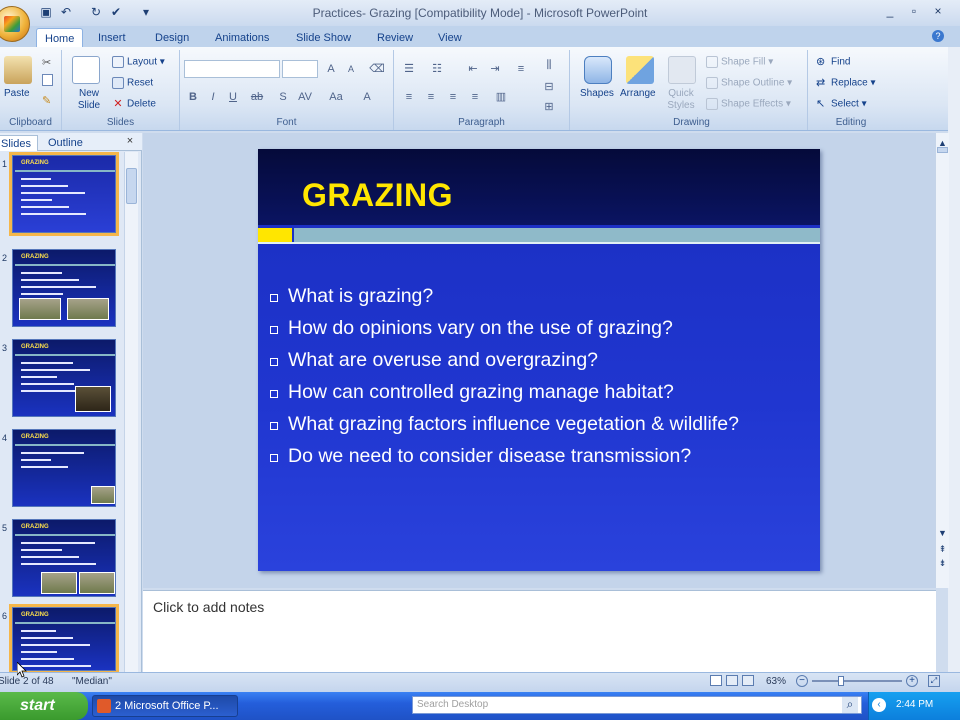 The height and width of the screenshot is (720, 960). What do you see at coordinates (138, 62) in the screenshot?
I see `layout-button: Layout ▾` at bounding box center [138, 62].